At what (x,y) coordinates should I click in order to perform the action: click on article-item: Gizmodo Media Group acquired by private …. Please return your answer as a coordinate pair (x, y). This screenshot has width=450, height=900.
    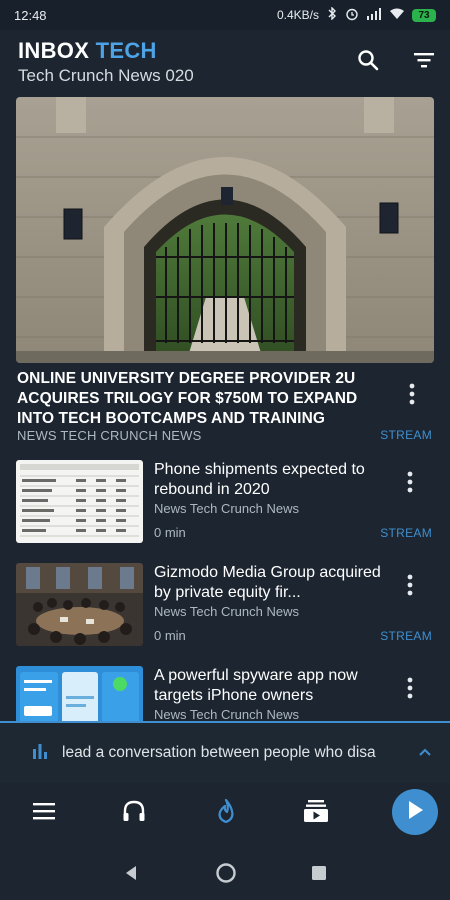
    Looking at the image, I should click on (225, 613).